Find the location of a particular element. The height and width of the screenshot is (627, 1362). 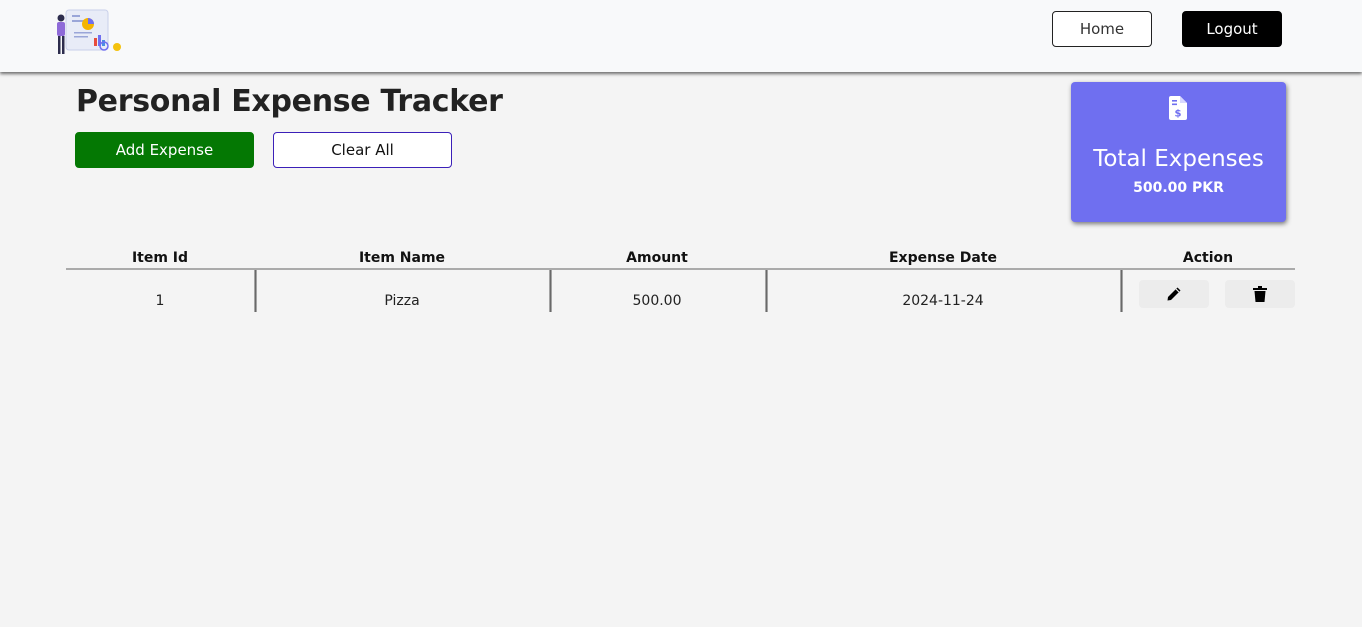

header-action: Action is located at coordinates (1208, 258).